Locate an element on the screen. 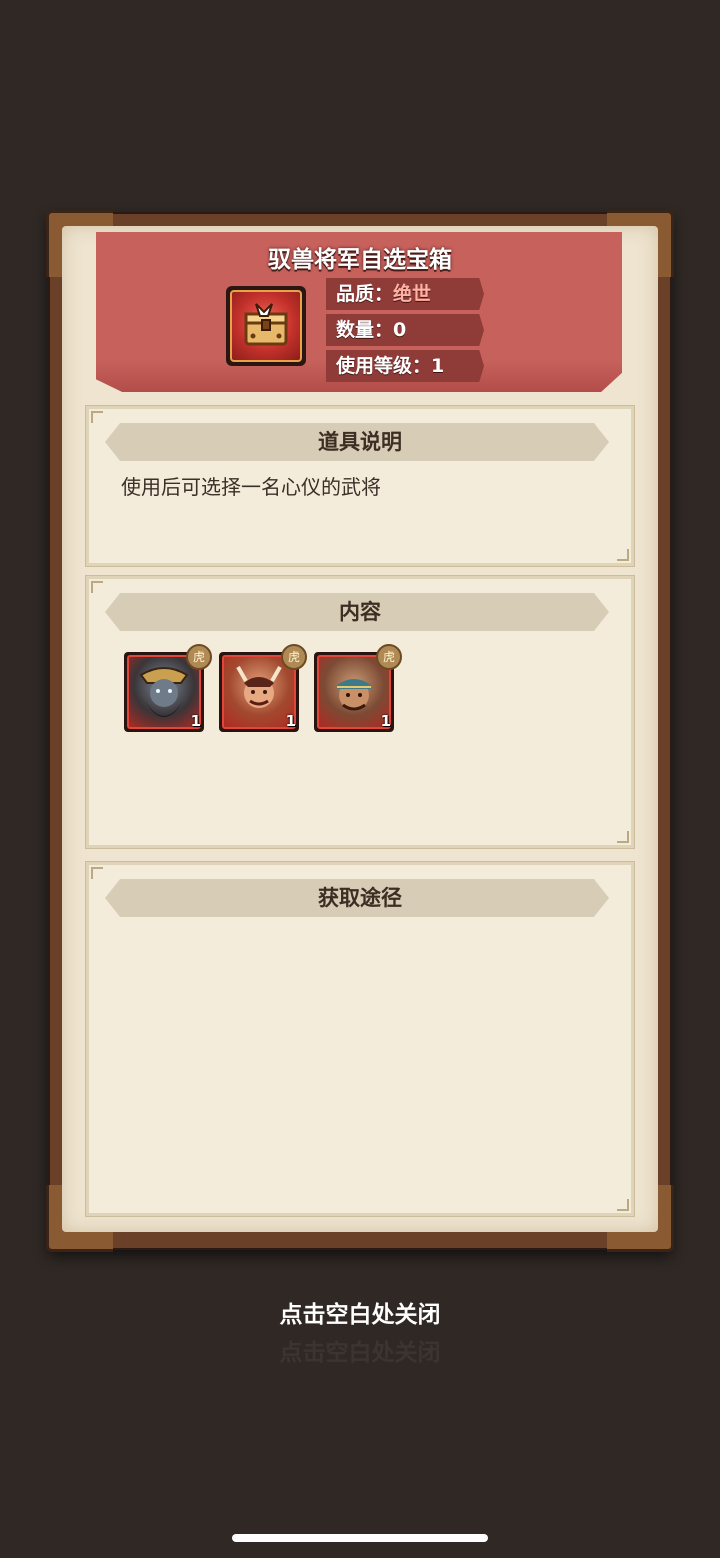 This screenshot has height=1558, width=720. hero-card-1: 虎 1 is located at coordinates (168, 688).